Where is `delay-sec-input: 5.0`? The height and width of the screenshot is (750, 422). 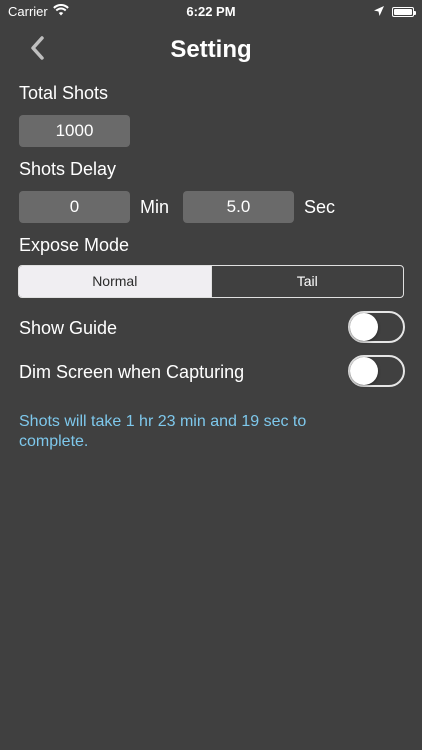 delay-sec-input: 5.0 is located at coordinates (238, 207).